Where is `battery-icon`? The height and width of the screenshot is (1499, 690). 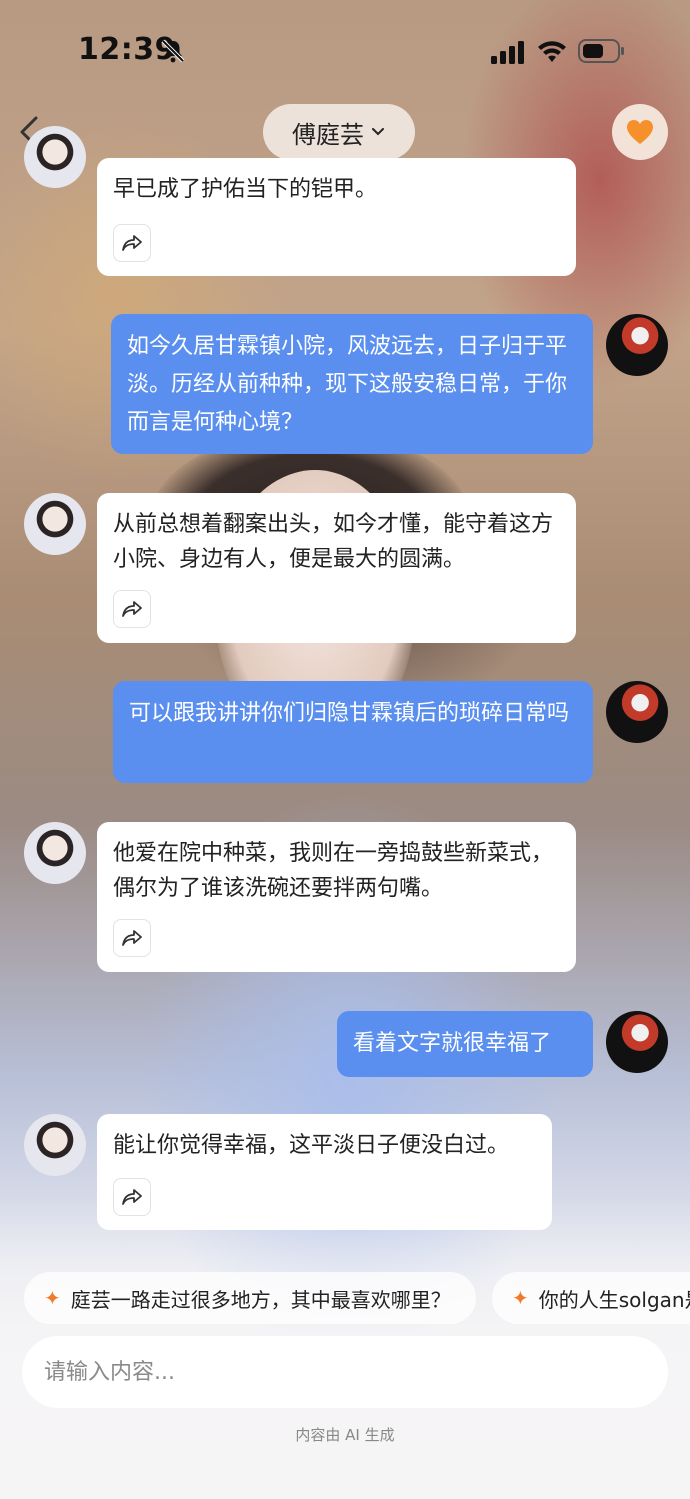
battery-icon is located at coordinates (601, 51).